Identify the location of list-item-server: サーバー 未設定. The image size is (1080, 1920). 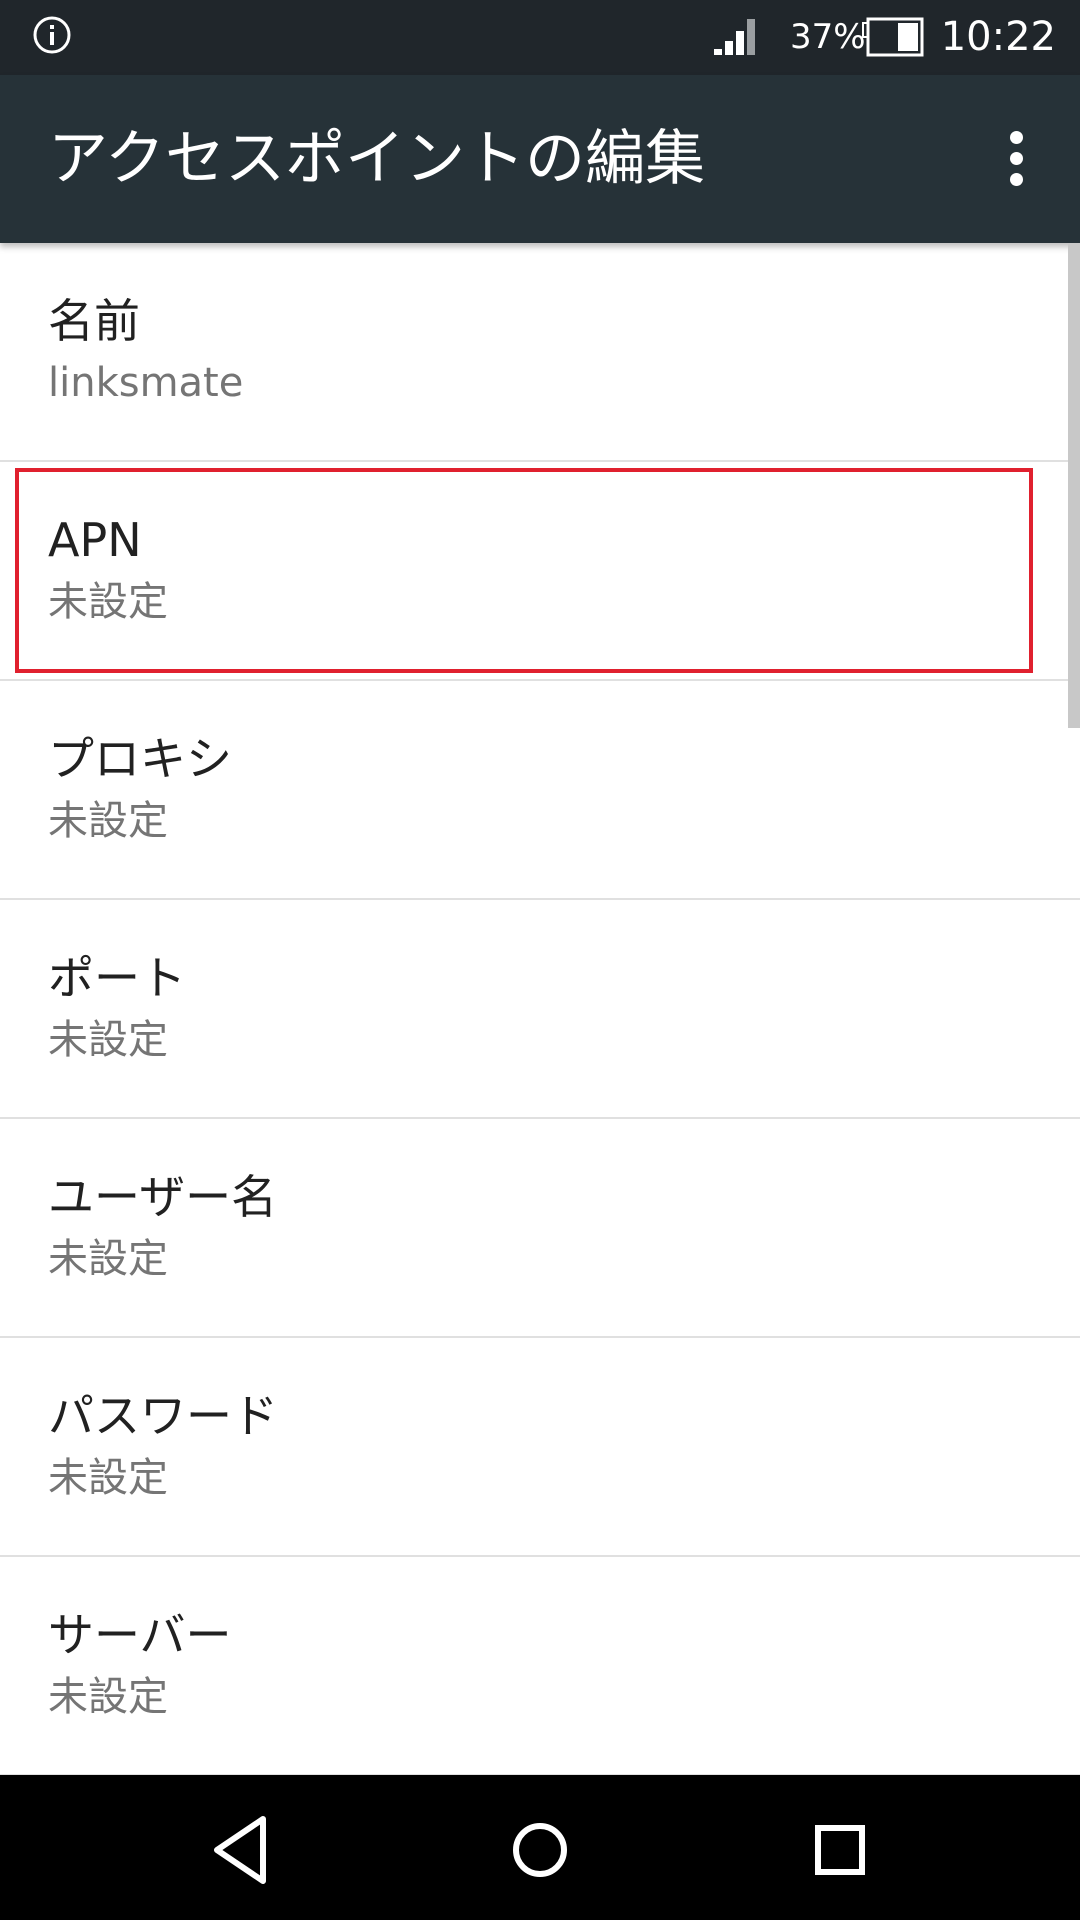
(540, 1666).